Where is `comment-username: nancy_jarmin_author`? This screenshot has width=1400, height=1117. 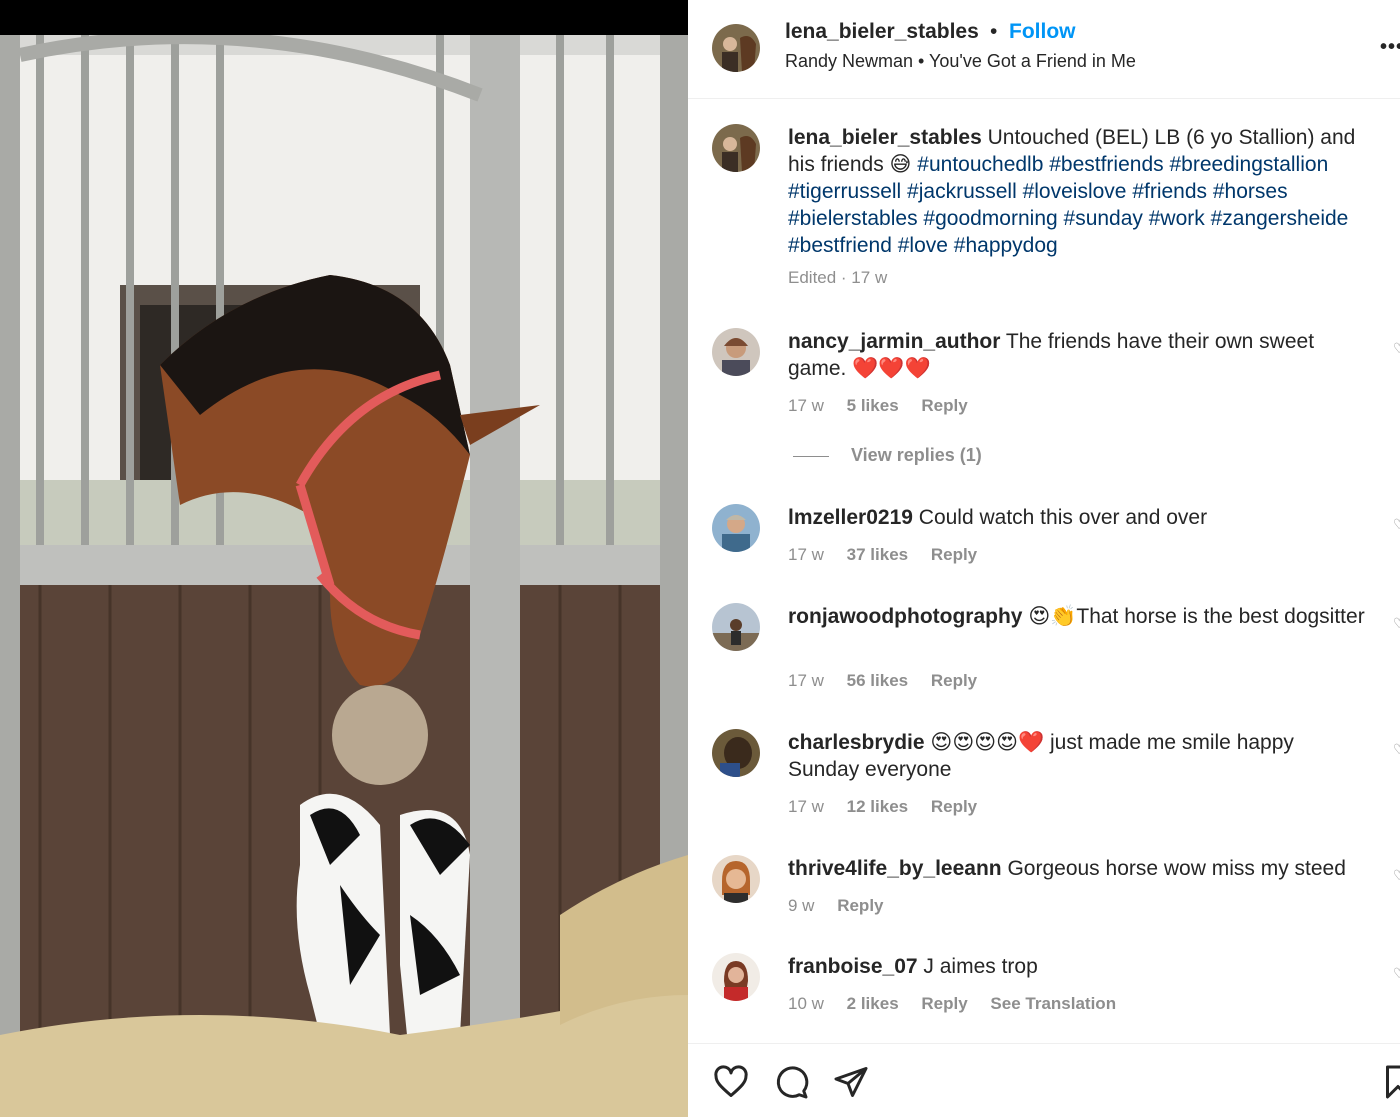
comment-username: nancy_jarmin_author is located at coordinates (894, 341).